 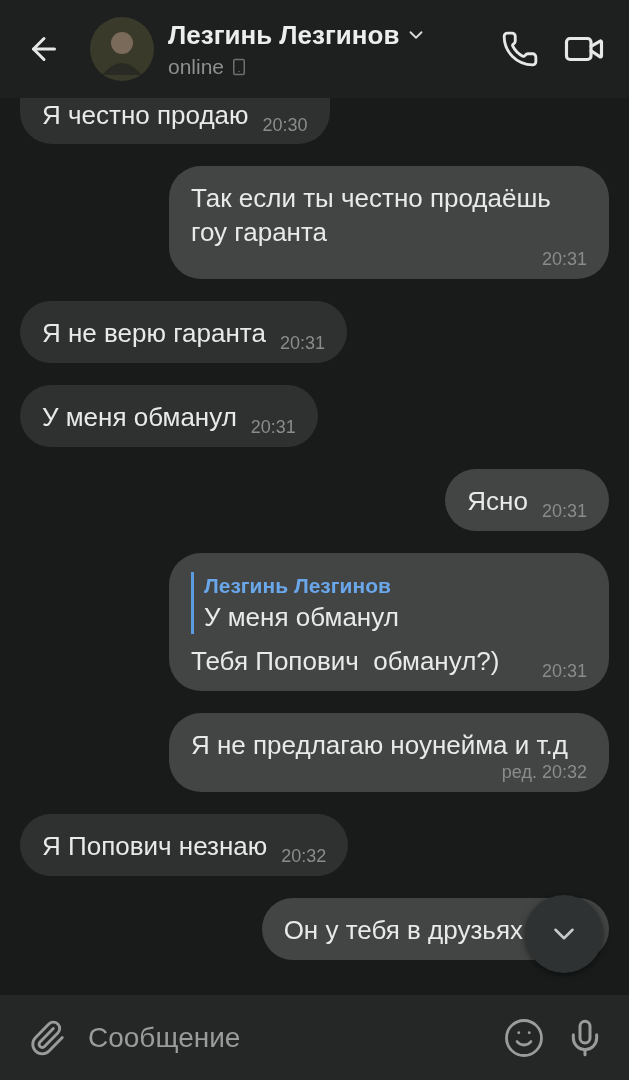 I want to click on phone-icon, so click(x=520, y=49).